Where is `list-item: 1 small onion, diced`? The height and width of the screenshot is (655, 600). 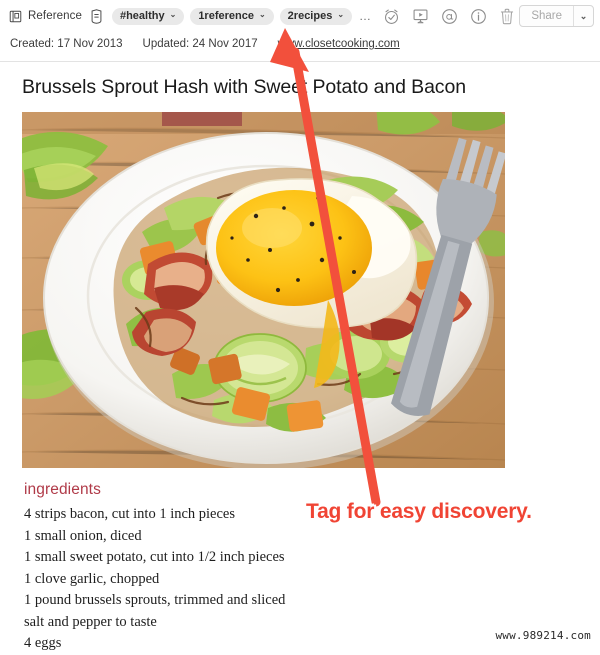
list-item: 1 small onion, diced is located at coordinates (234, 537).